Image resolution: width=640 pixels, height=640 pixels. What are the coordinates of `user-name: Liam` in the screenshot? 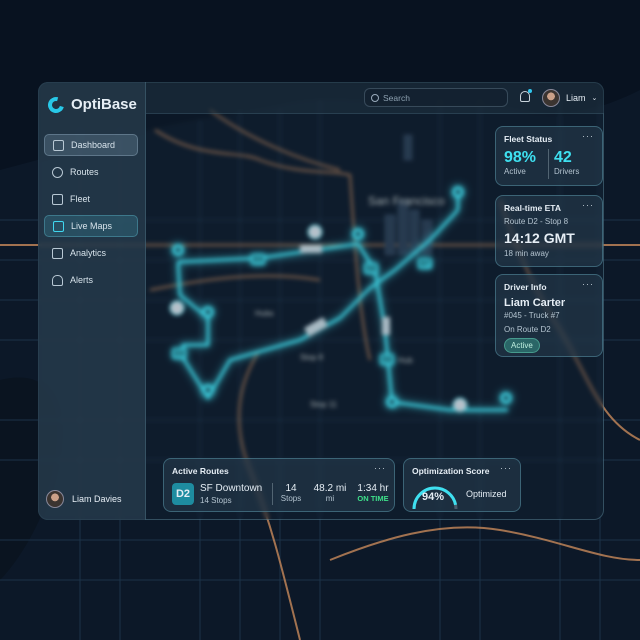 It's located at (576, 98).